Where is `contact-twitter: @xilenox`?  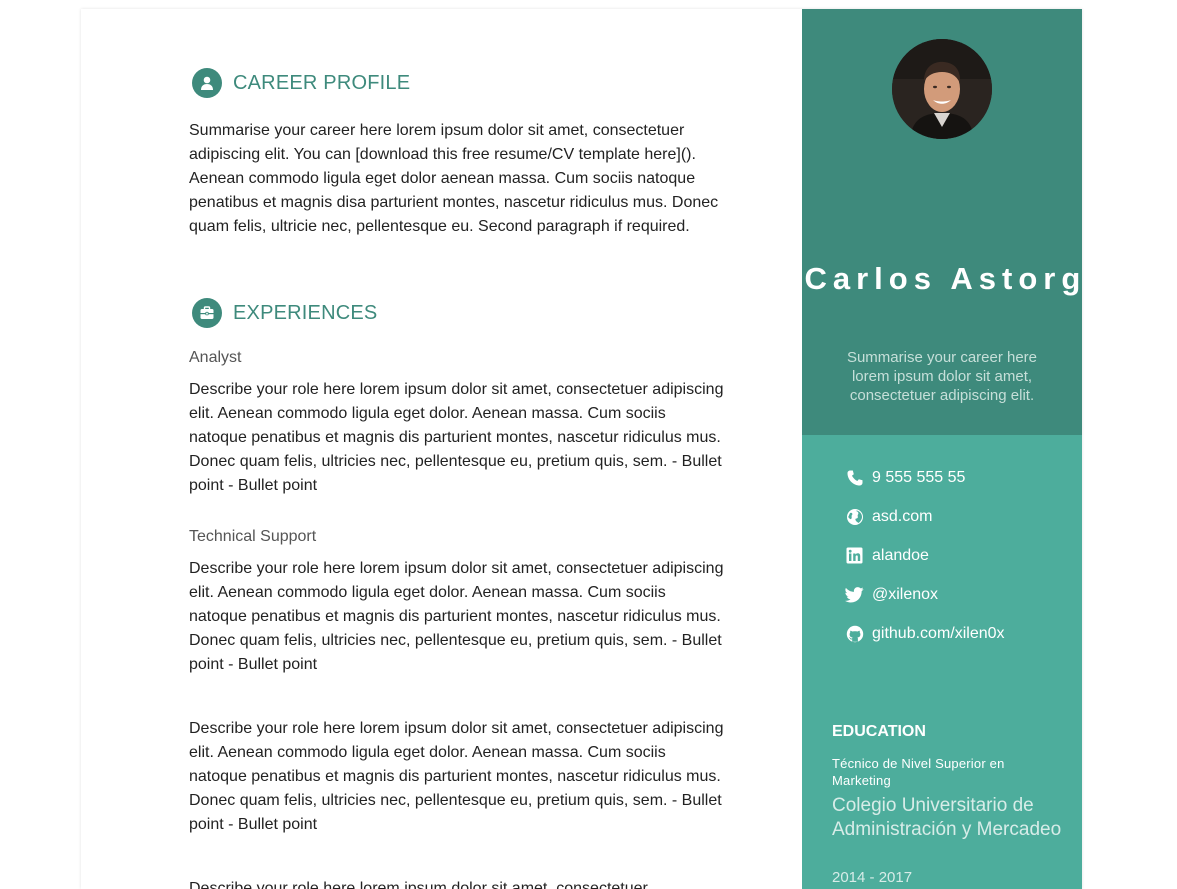 contact-twitter: @xilenox is located at coordinates (891, 594).